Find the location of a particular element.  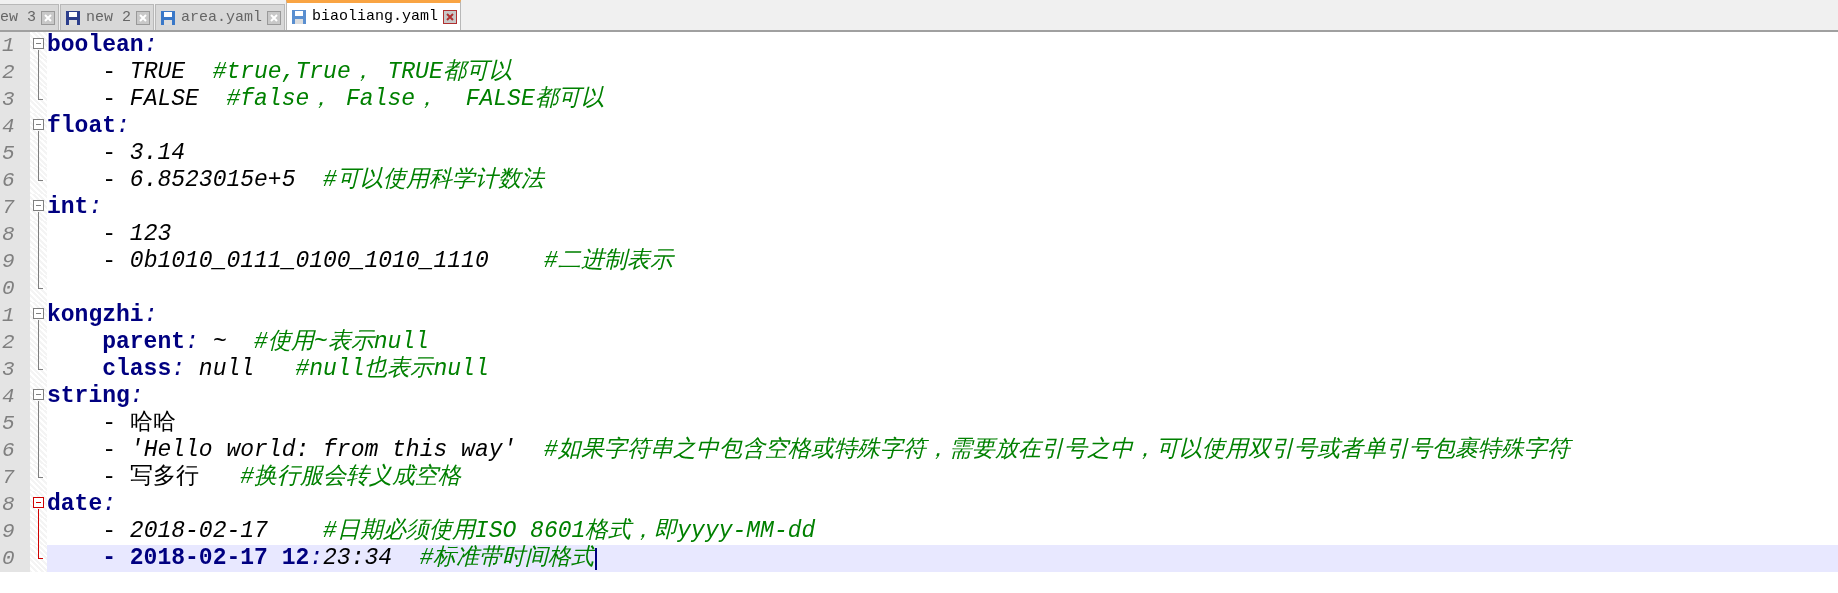

code-line: - 哈哈 is located at coordinates (138, 423).